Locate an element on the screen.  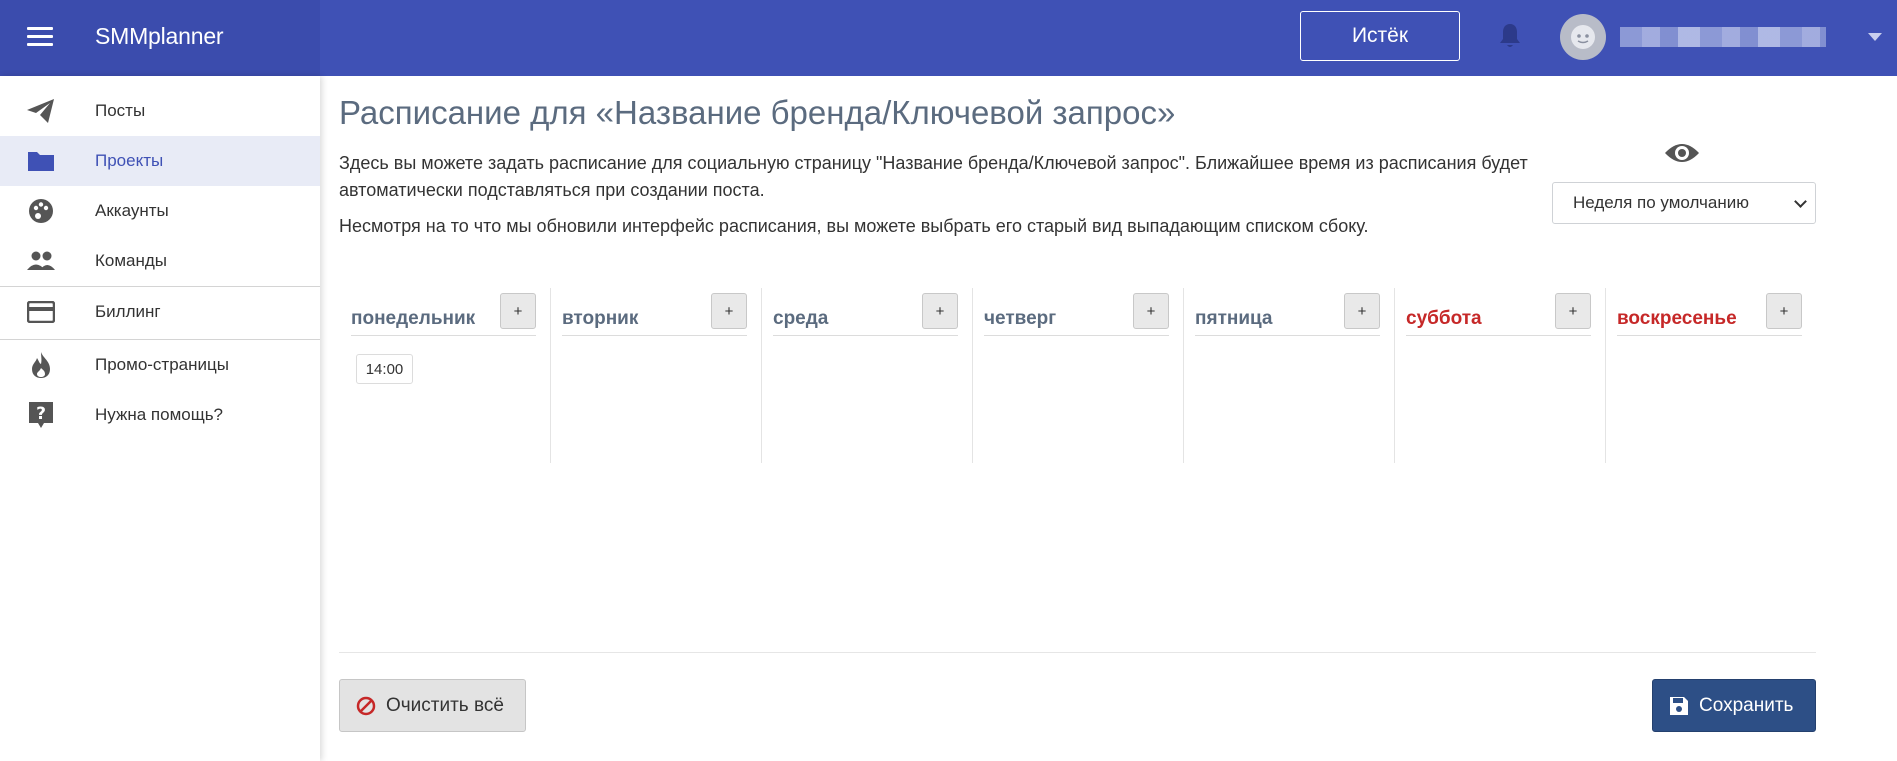
day-name: понедельник is located at coordinates (413, 318).